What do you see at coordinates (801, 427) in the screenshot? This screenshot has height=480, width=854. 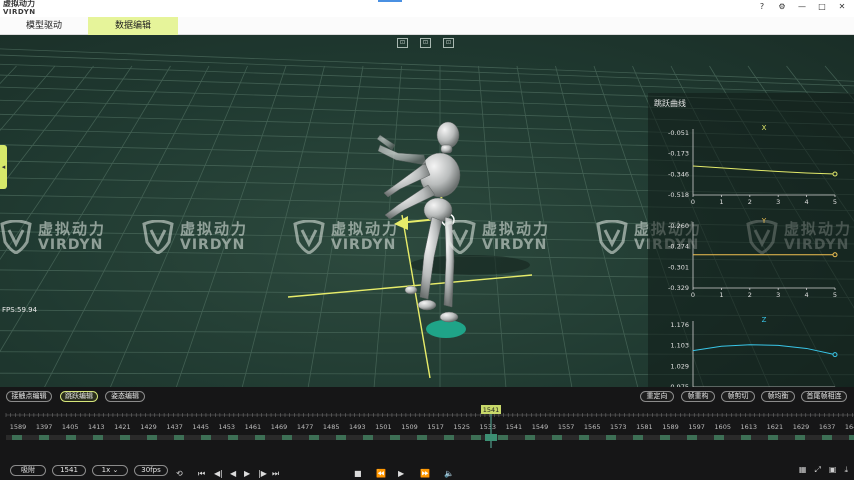 I see `frame-tick-label: 1629` at bounding box center [801, 427].